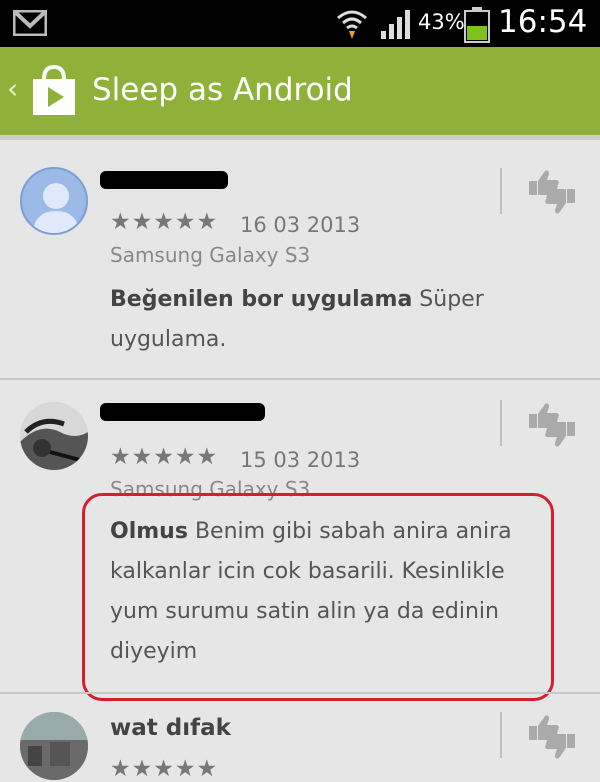  I want to click on review-date: 15 03 2013, so click(300, 460).